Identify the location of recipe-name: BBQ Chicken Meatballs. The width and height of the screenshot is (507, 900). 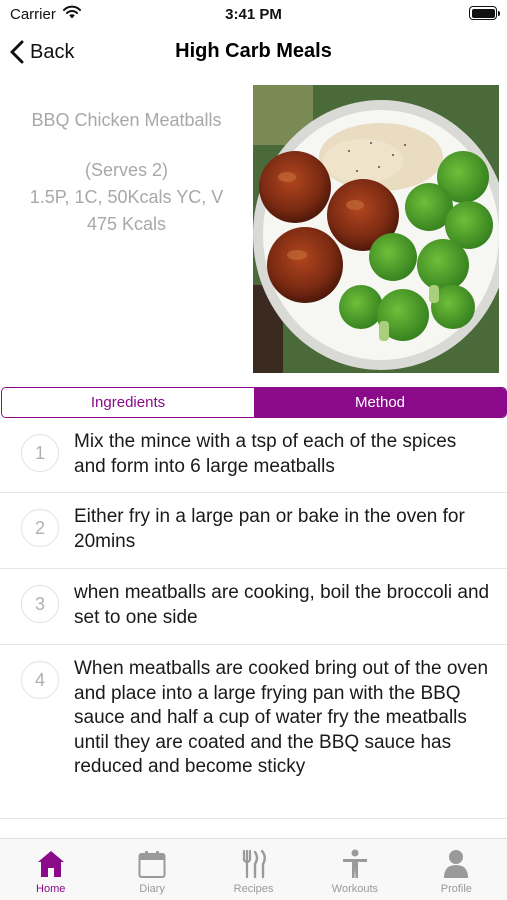
(126, 120).